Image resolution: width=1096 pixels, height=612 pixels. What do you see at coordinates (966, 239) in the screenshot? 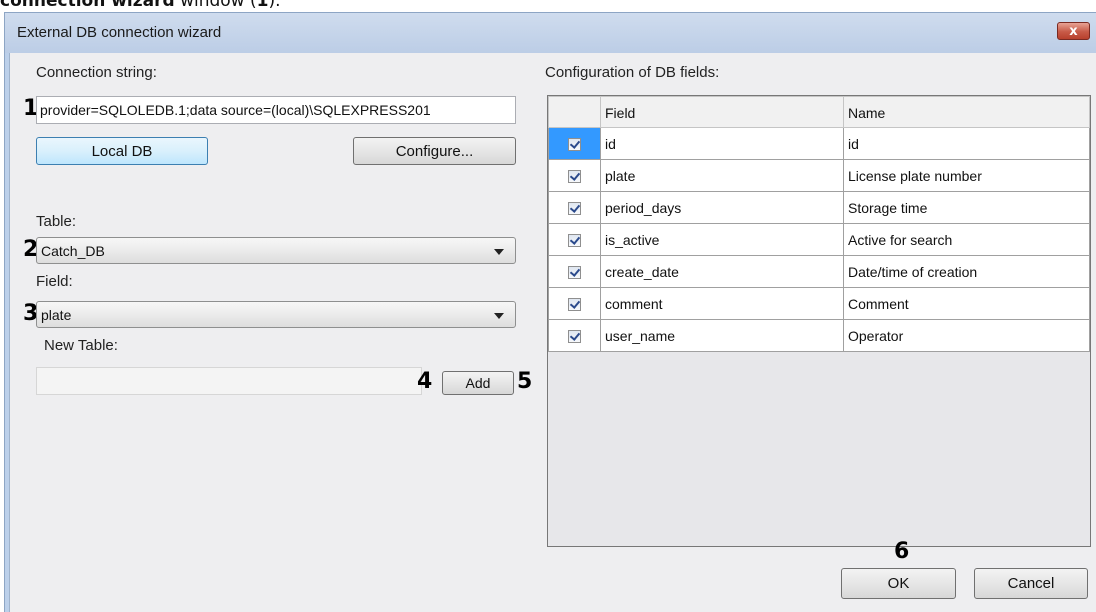
I see `name-cell: Active for search` at bounding box center [966, 239].